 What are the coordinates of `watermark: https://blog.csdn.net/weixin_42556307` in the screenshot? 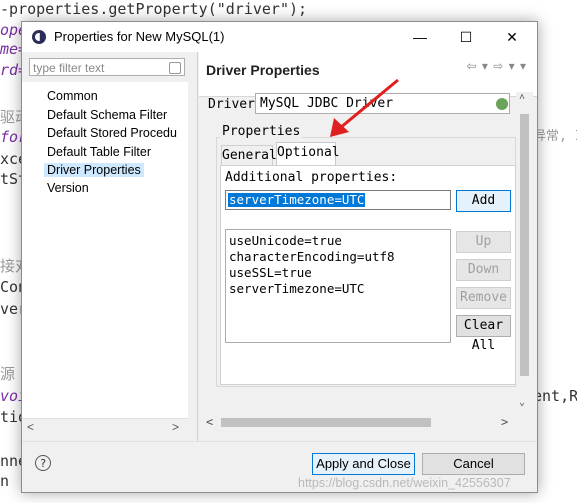 It's located at (404, 483).